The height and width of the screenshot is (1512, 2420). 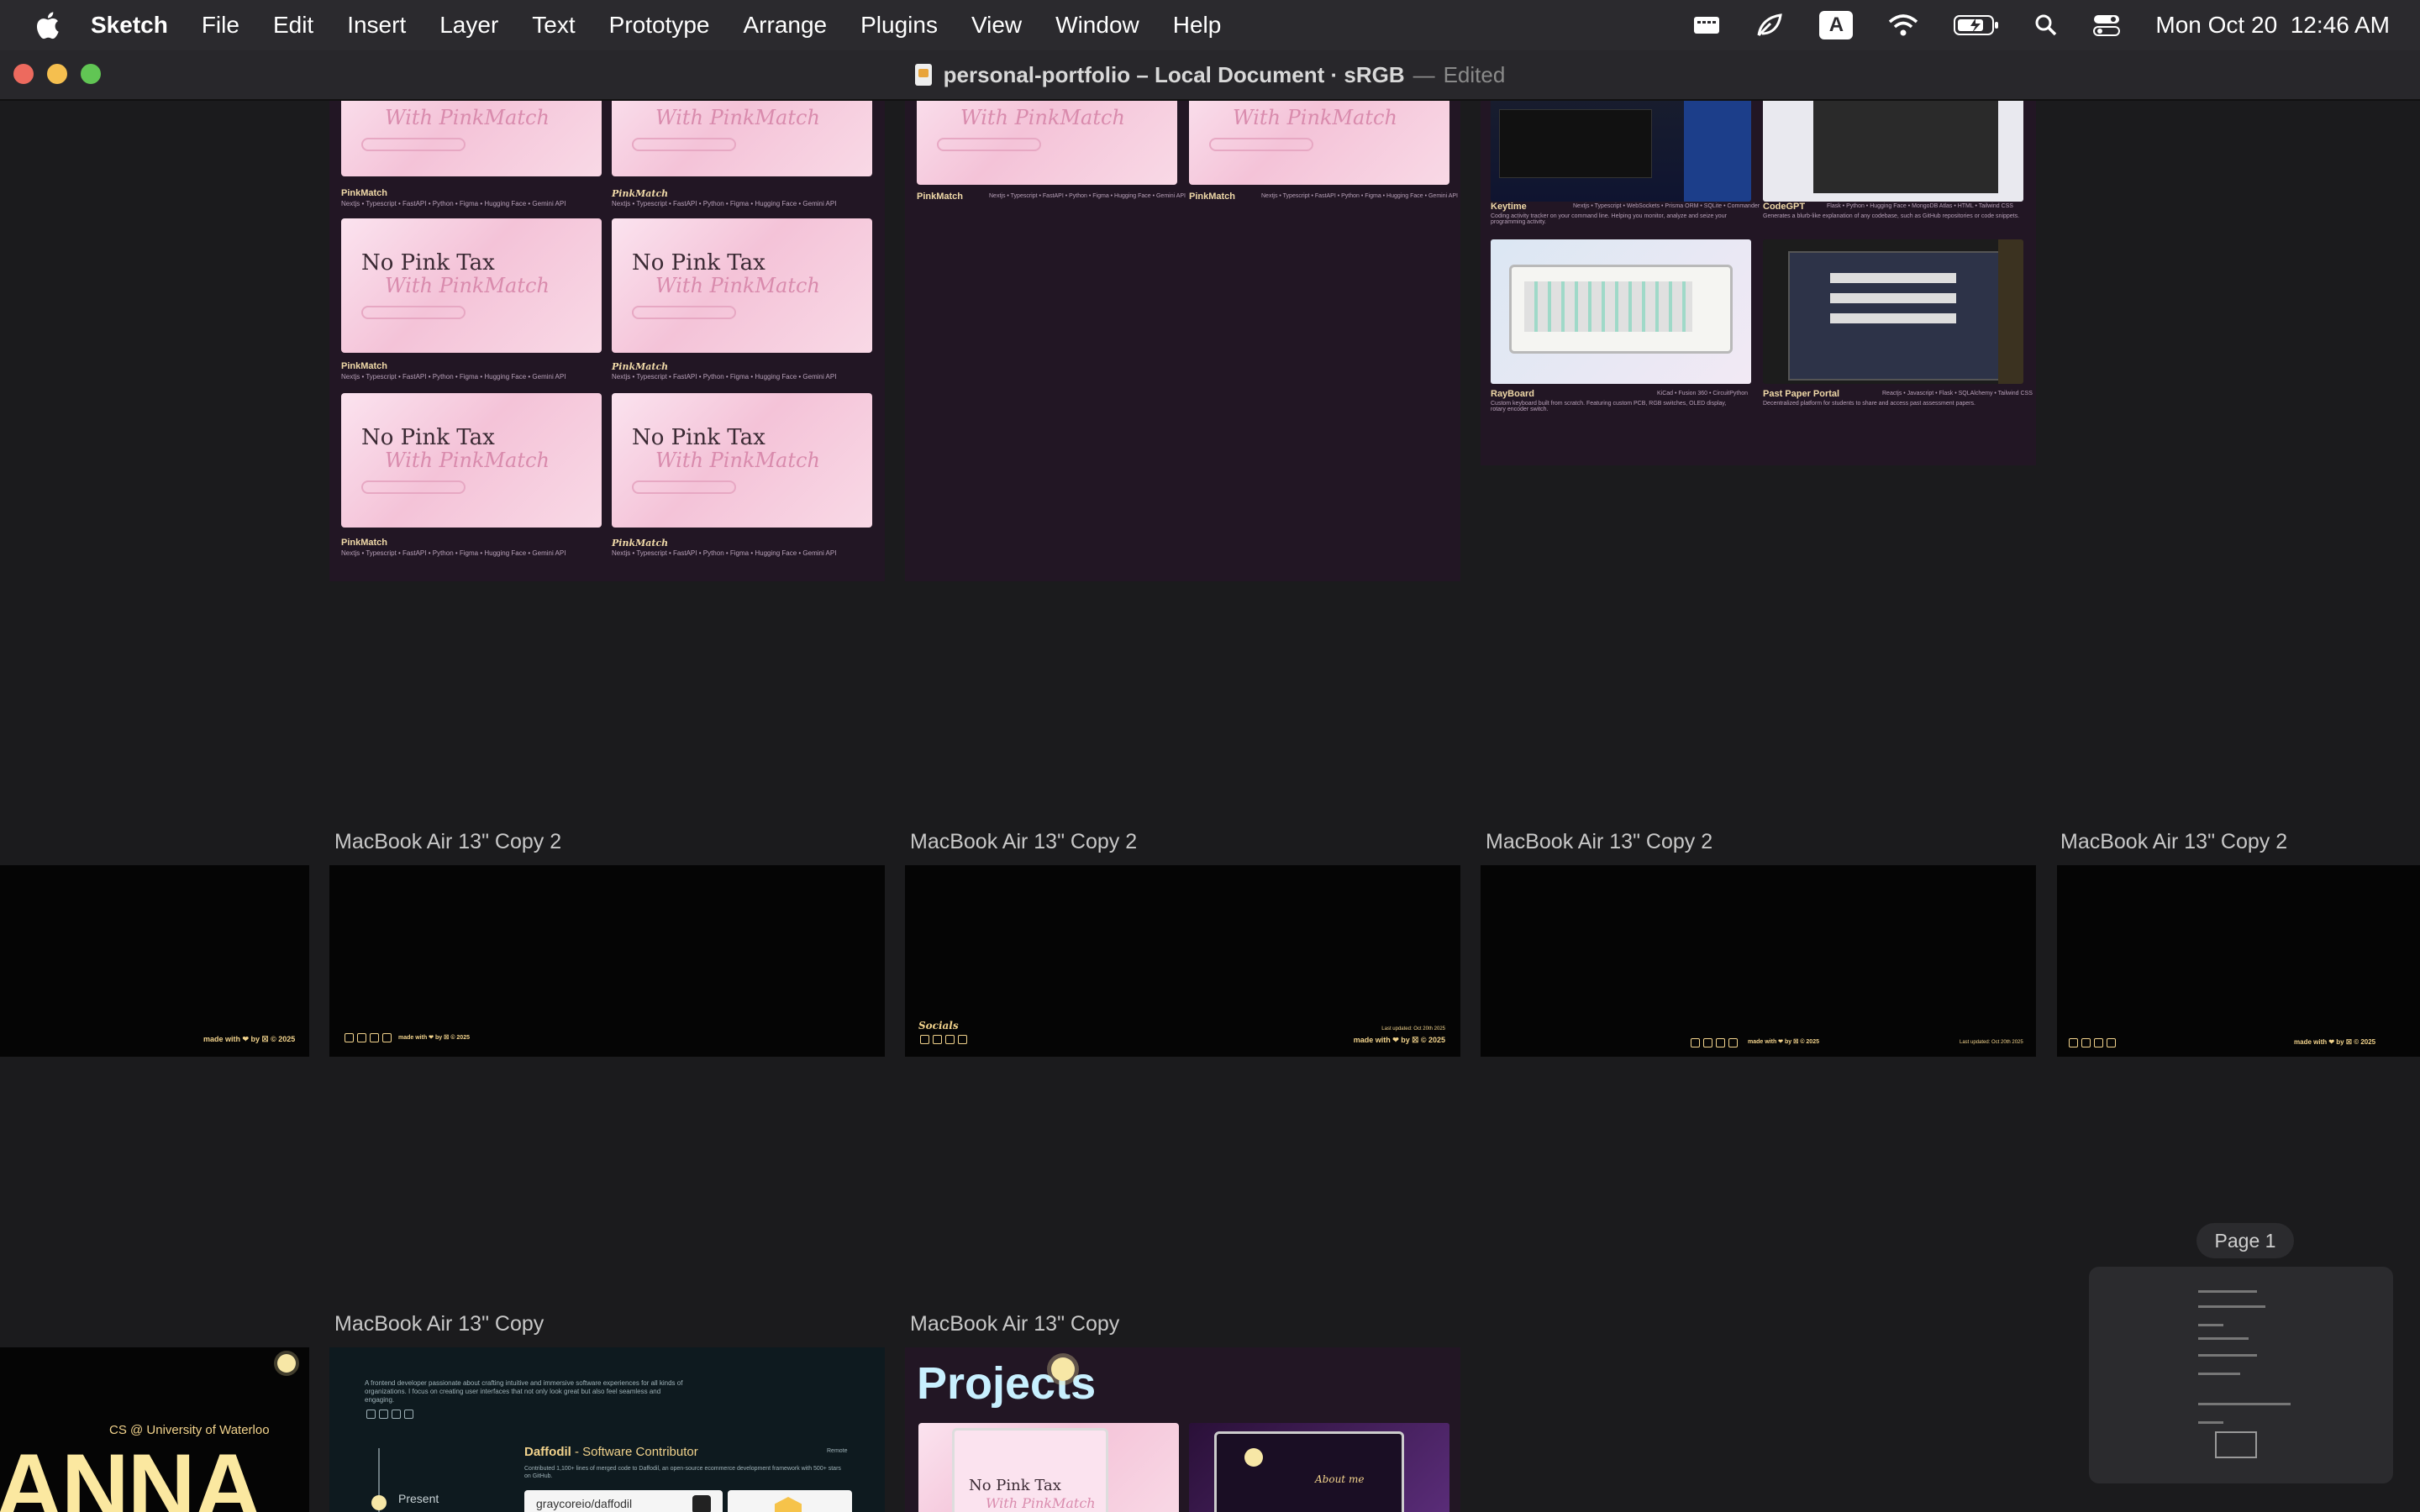 What do you see at coordinates (1197, 25) in the screenshot?
I see `menu-help: Help` at bounding box center [1197, 25].